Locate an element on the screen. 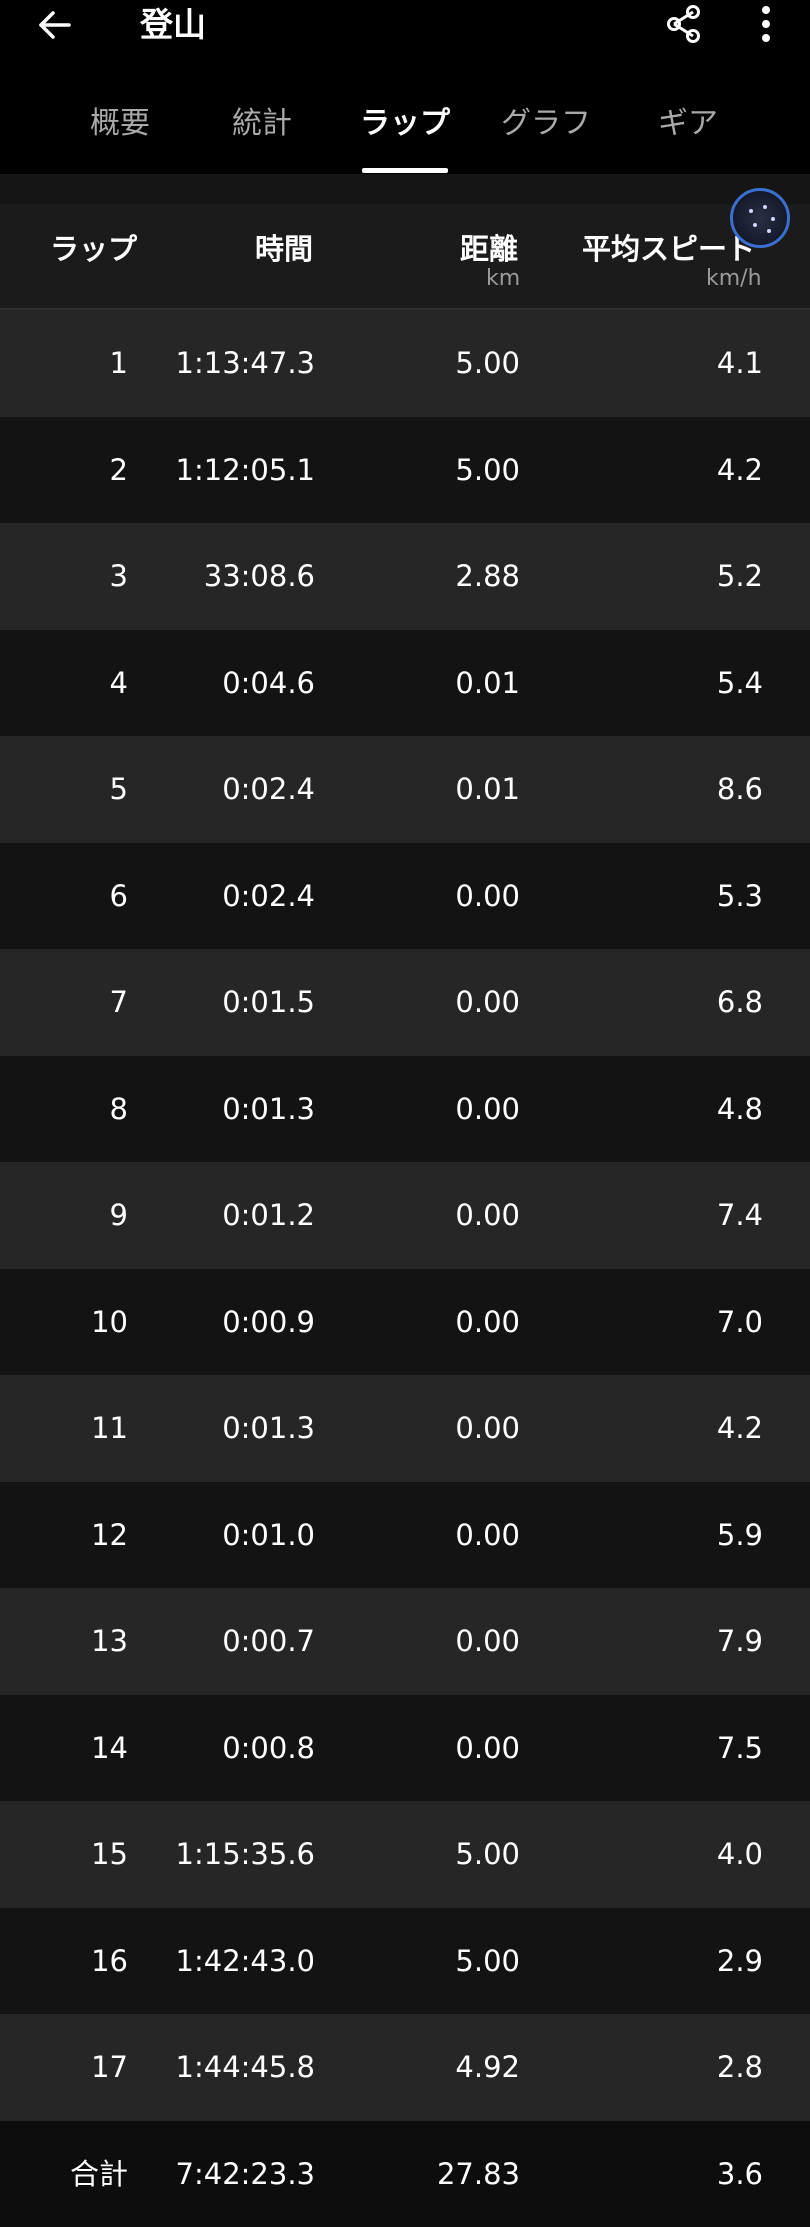  lap-number: 5 is located at coordinates (64, 789).